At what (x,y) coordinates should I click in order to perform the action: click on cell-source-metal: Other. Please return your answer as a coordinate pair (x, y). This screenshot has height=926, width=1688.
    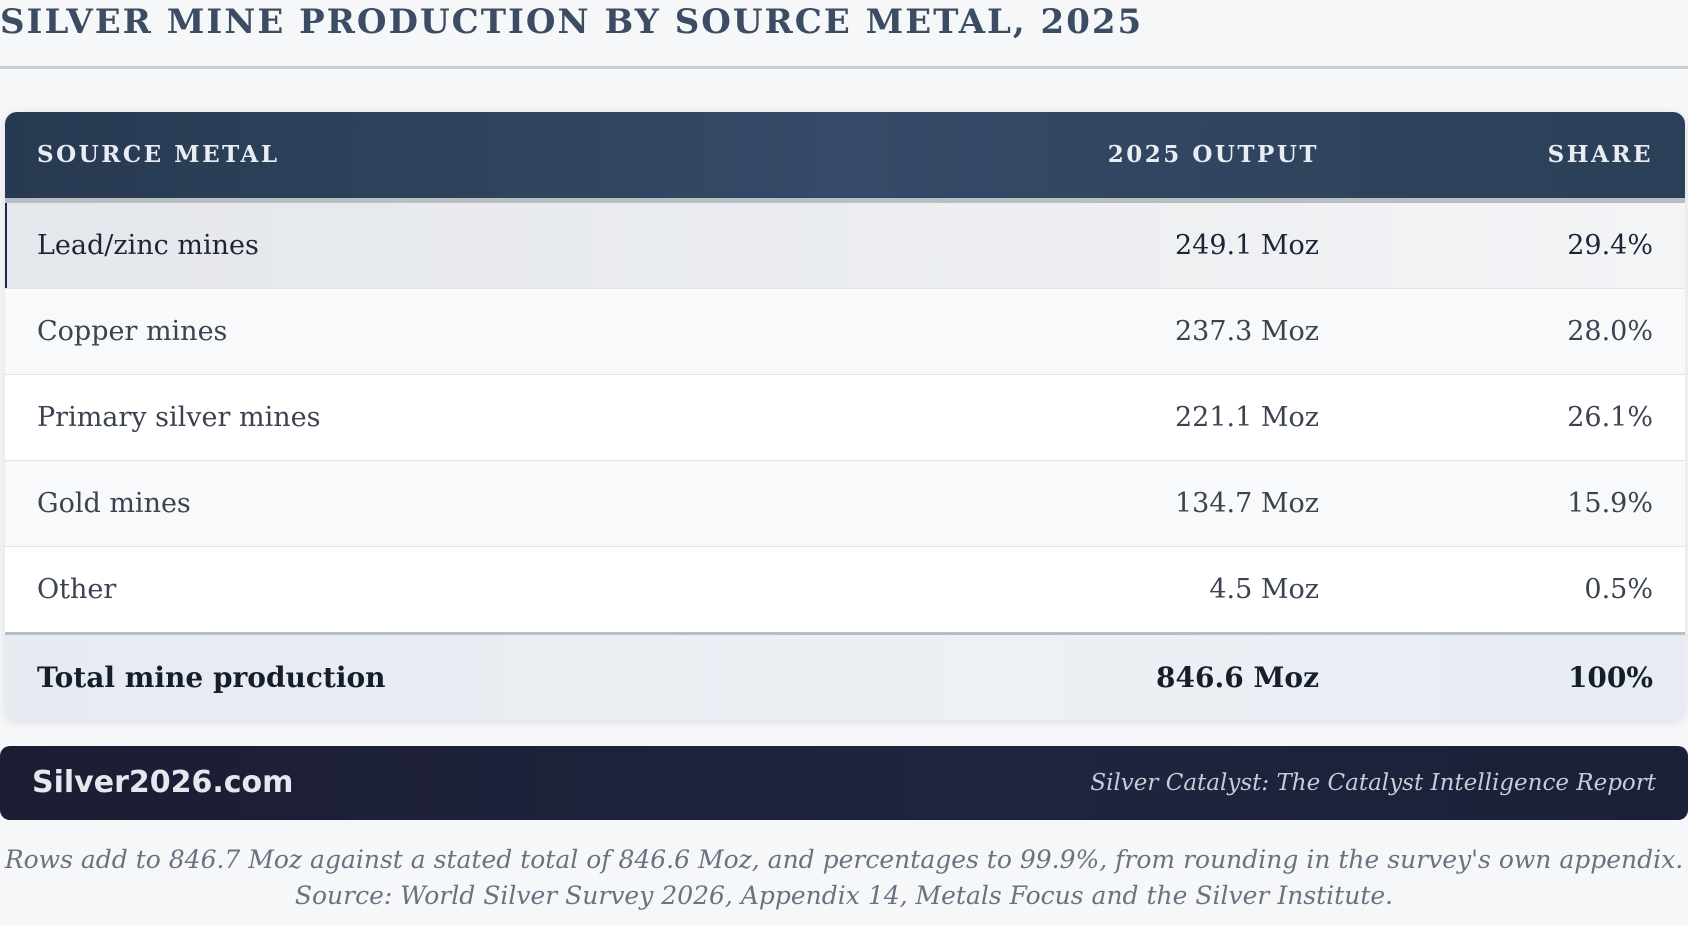
    Looking at the image, I should click on (77, 589).